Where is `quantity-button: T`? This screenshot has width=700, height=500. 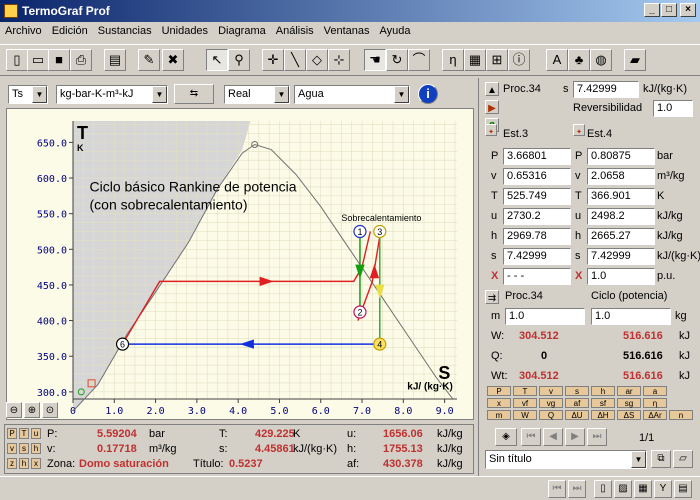 quantity-button: T is located at coordinates (525, 391).